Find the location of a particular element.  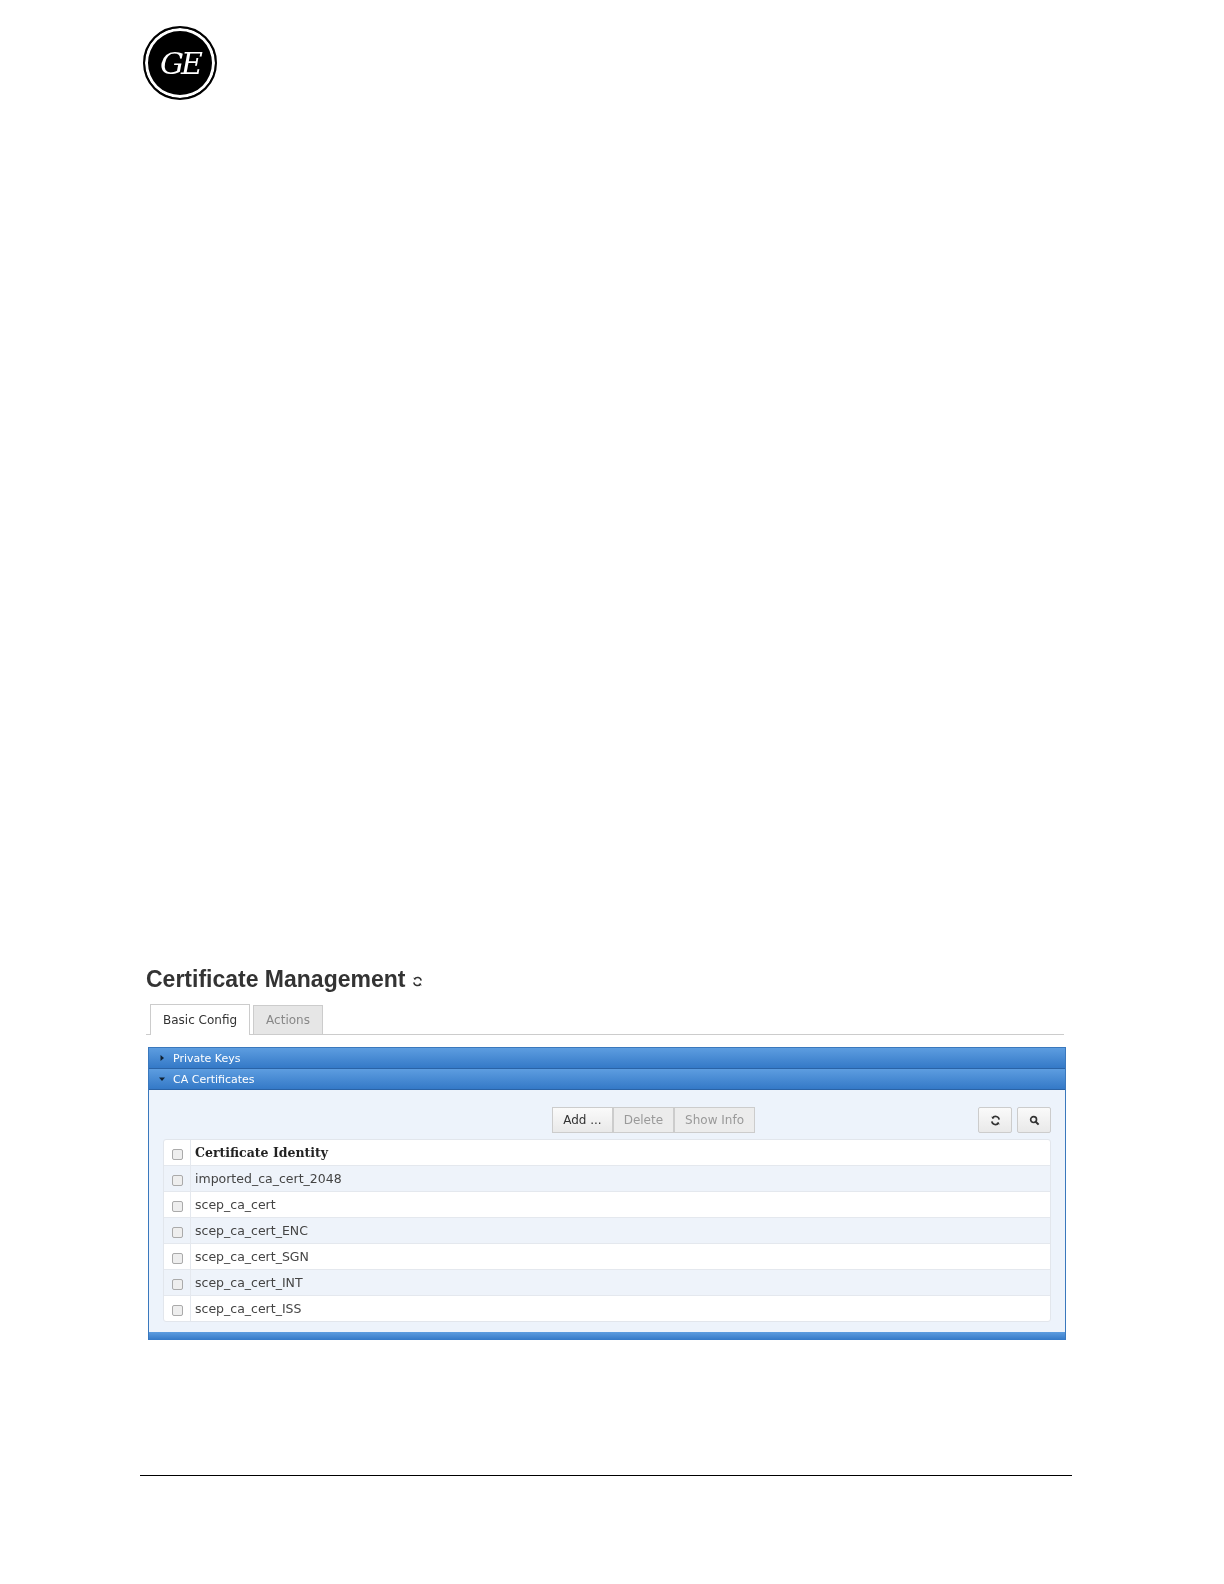

table-cell-text: scep_ca_cert_ISS is located at coordinates (248, 1309).